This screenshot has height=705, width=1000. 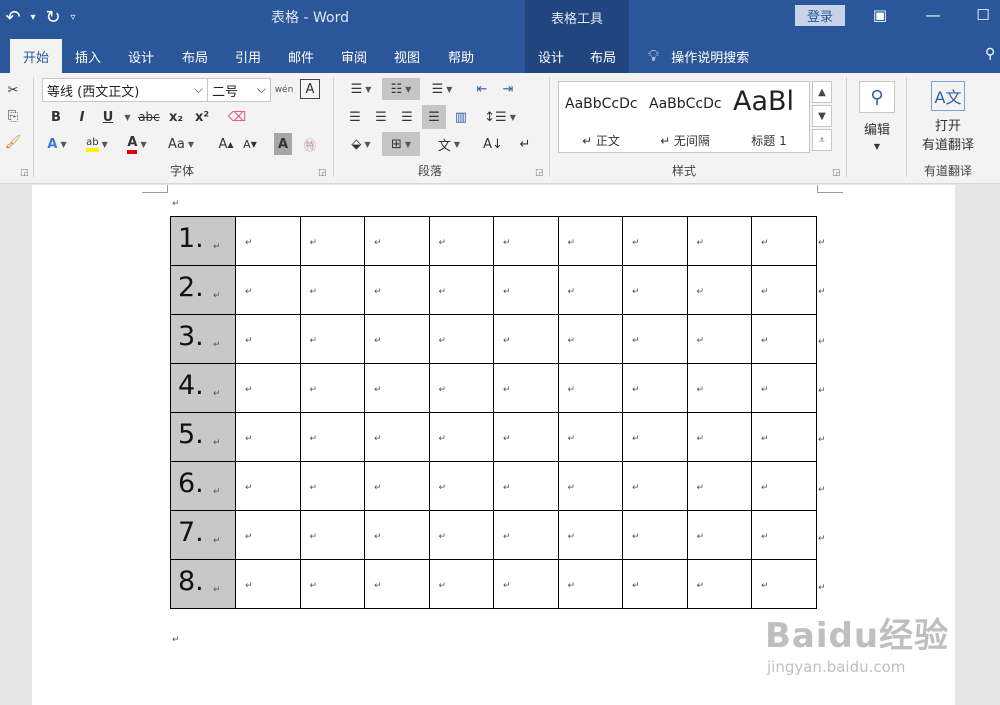 What do you see at coordinates (239, 90) in the screenshot?
I see `font-size-combo: 二号 ⌵` at bounding box center [239, 90].